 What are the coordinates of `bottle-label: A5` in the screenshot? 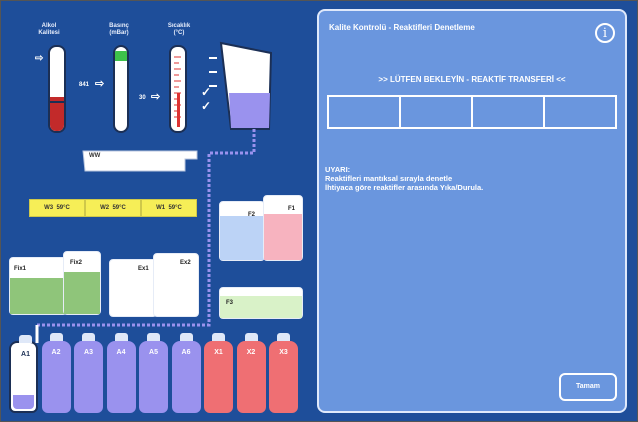 It's located at (153, 352).